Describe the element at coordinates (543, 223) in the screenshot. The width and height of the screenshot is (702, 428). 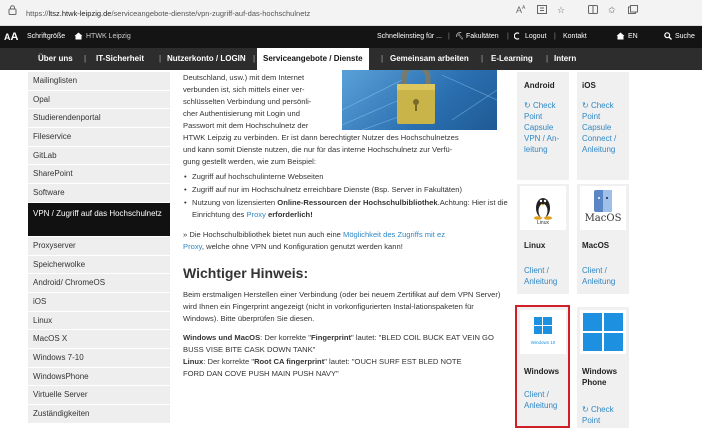
I see `linux-icon-caption: Linux` at that location.